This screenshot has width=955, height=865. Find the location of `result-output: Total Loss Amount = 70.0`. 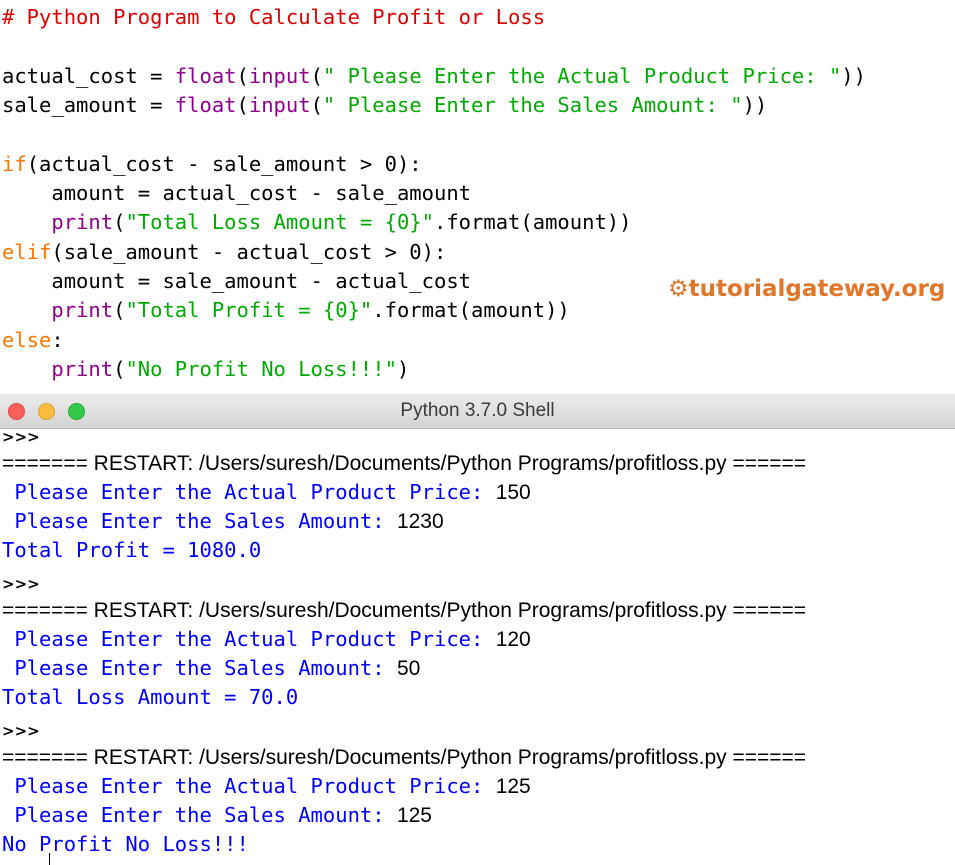

result-output: Total Loss Amount = 70.0 is located at coordinates (150, 697).